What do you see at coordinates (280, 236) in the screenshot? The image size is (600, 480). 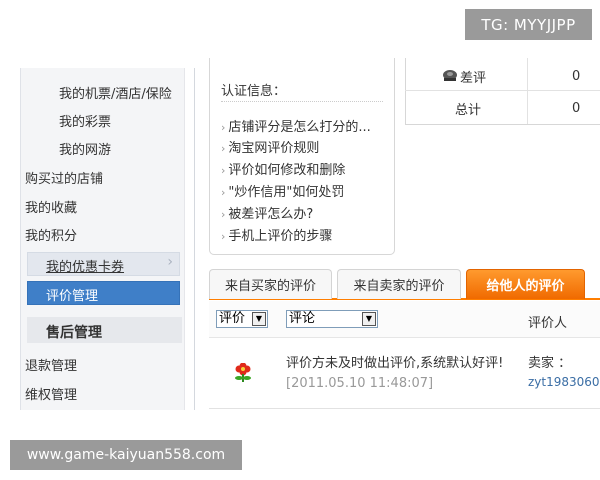 I see `info-link-label: 手机上评价的步骤` at bounding box center [280, 236].